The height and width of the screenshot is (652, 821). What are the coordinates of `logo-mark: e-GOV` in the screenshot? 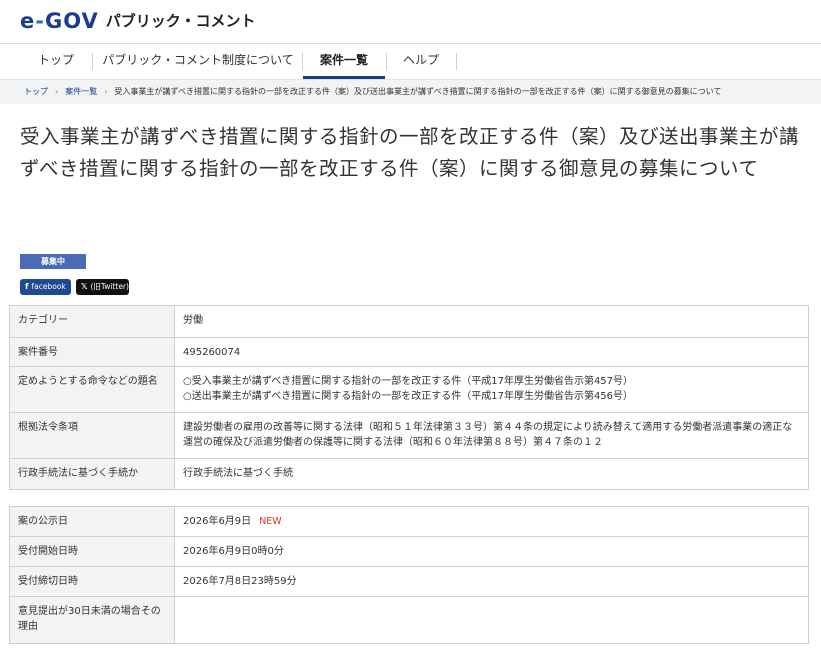 It's located at (59, 21).